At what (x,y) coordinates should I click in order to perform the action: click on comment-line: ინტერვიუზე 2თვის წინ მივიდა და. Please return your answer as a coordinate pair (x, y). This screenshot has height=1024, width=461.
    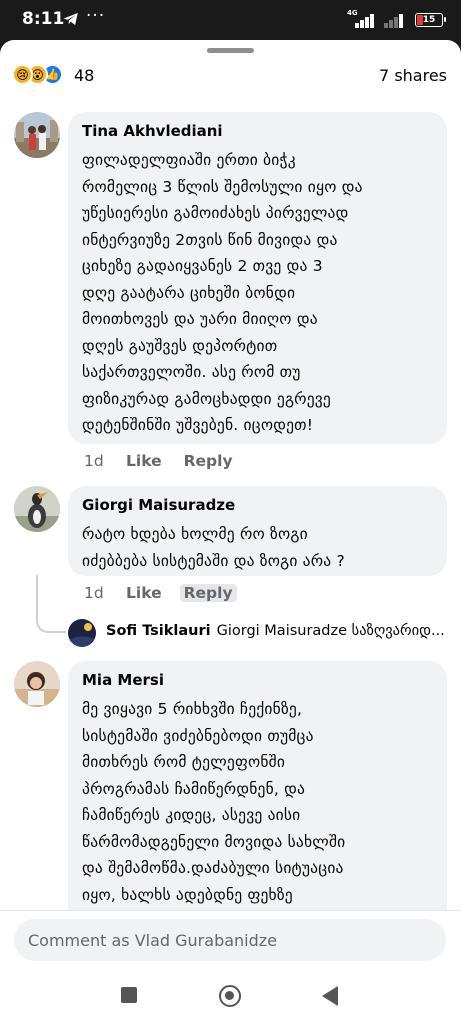
    Looking at the image, I should click on (210, 239).